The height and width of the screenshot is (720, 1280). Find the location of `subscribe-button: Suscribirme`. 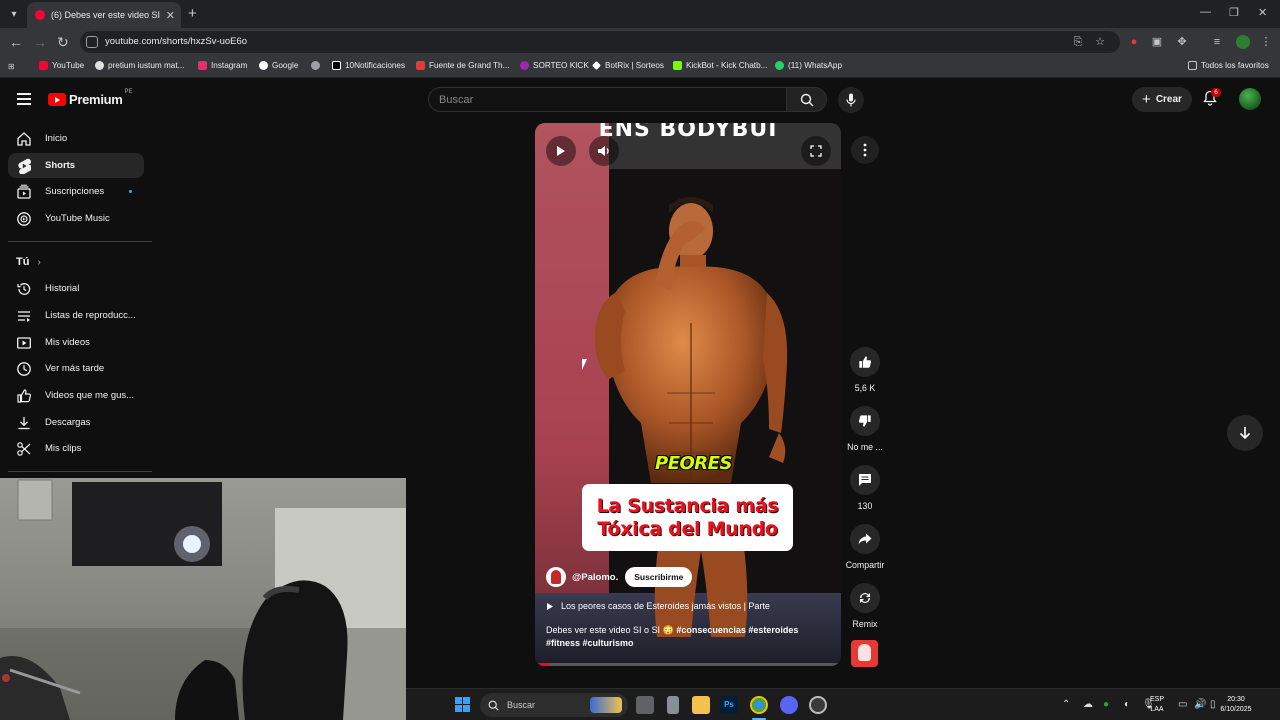

subscribe-button: Suscribirme is located at coordinates (659, 577).